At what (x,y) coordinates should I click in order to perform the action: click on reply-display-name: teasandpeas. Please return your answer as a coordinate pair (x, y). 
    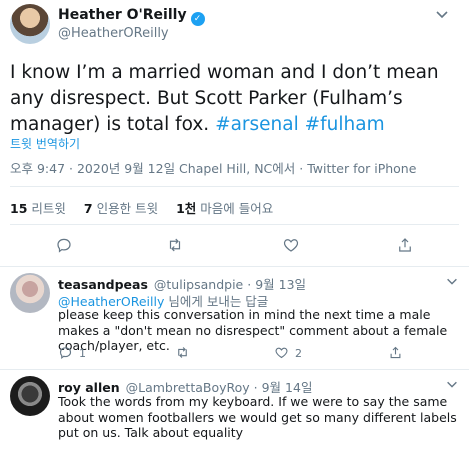
    Looking at the image, I should click on (103, 284).